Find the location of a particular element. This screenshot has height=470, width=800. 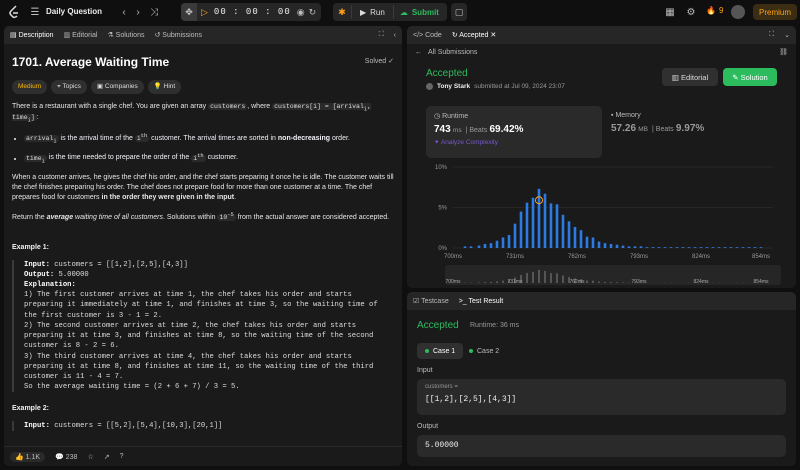

tab-test-result: >_ Test Result is located at coordinates (481, 301).